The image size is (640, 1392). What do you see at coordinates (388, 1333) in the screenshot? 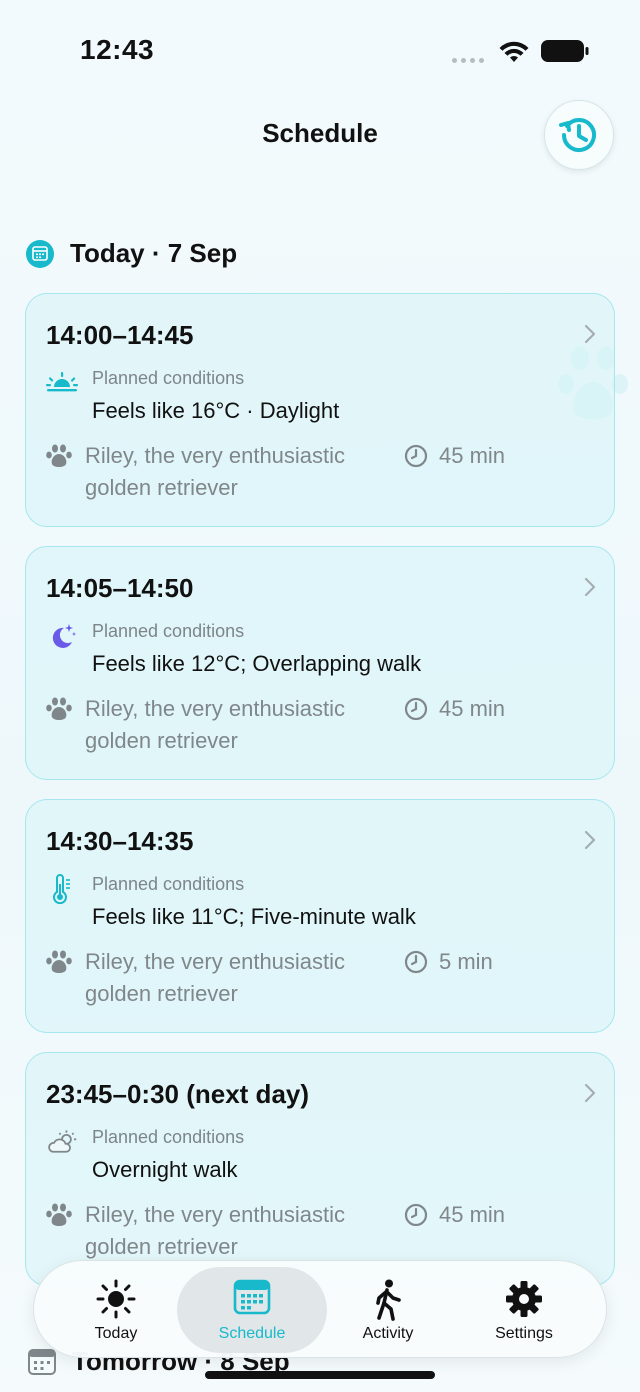
I see `tab-label: Activity` at bounding box center [388, 1333].